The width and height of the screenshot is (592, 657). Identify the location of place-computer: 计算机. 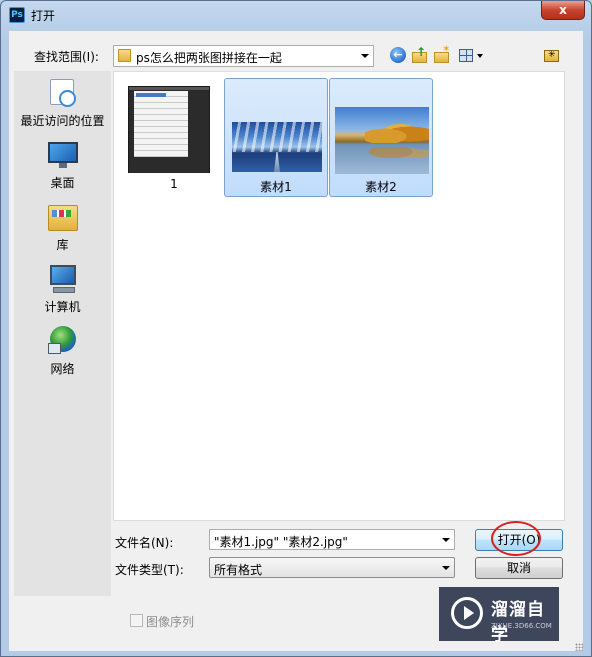
(62, 289).